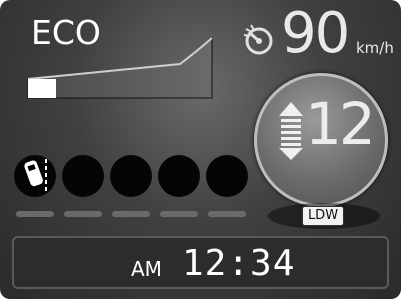 The width and height of the screenshot is (401, 299). What do you see at coordinates (239, 263) in the screenshot?
I see `clock-time: 12:34` at bounding box center [239, 263].